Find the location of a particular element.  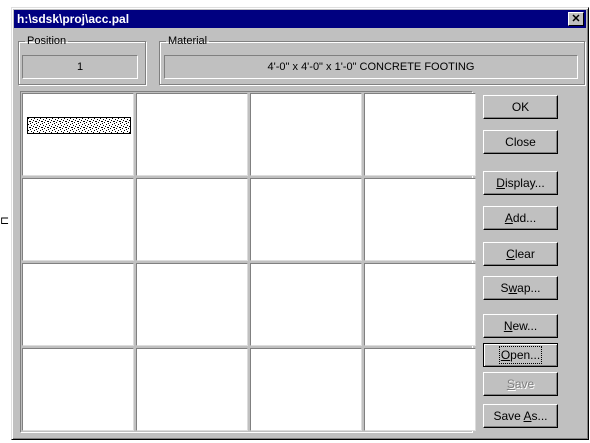

palette-cell-r3-c3 is located at coordinates (306, 304).